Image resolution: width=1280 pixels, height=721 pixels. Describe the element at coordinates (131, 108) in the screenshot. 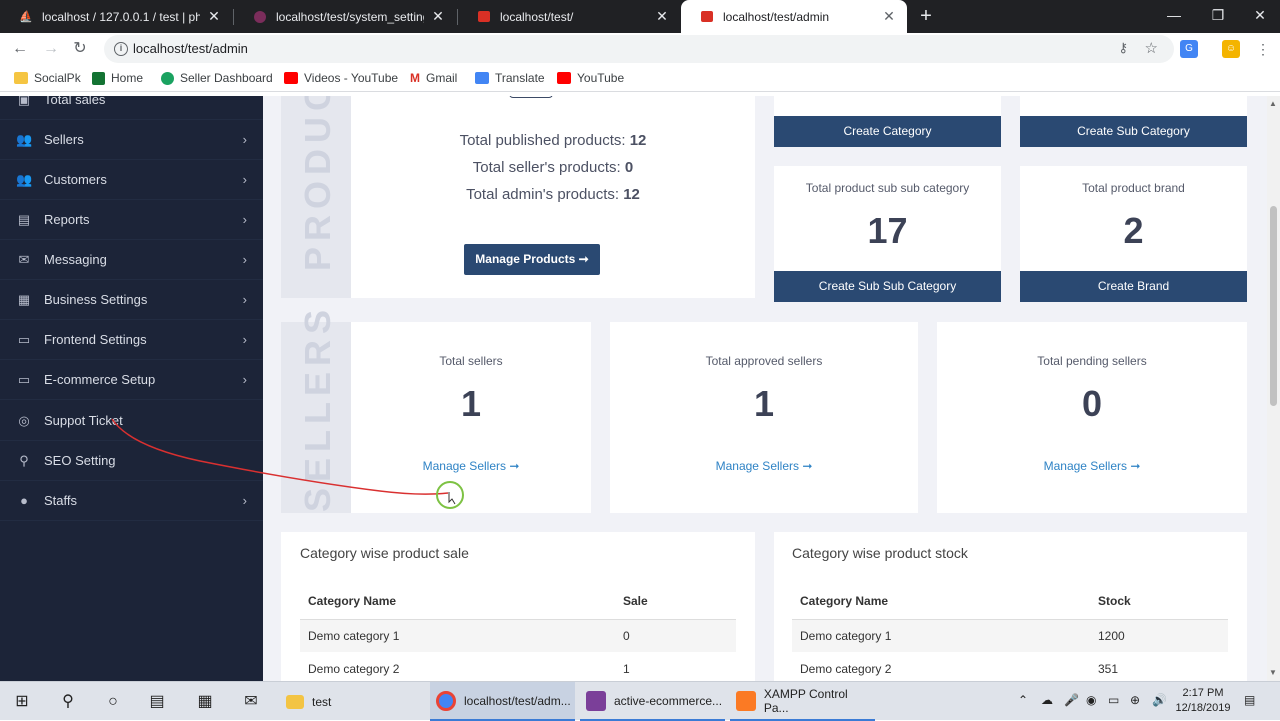

I see `sidebar-item-total-sales: ▣ Total sales` at that location.